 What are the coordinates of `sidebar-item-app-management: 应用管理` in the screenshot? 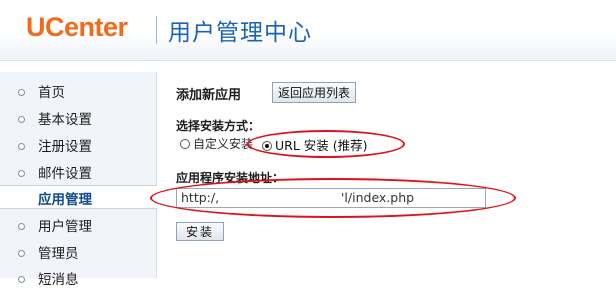 It's located at (78, 197).